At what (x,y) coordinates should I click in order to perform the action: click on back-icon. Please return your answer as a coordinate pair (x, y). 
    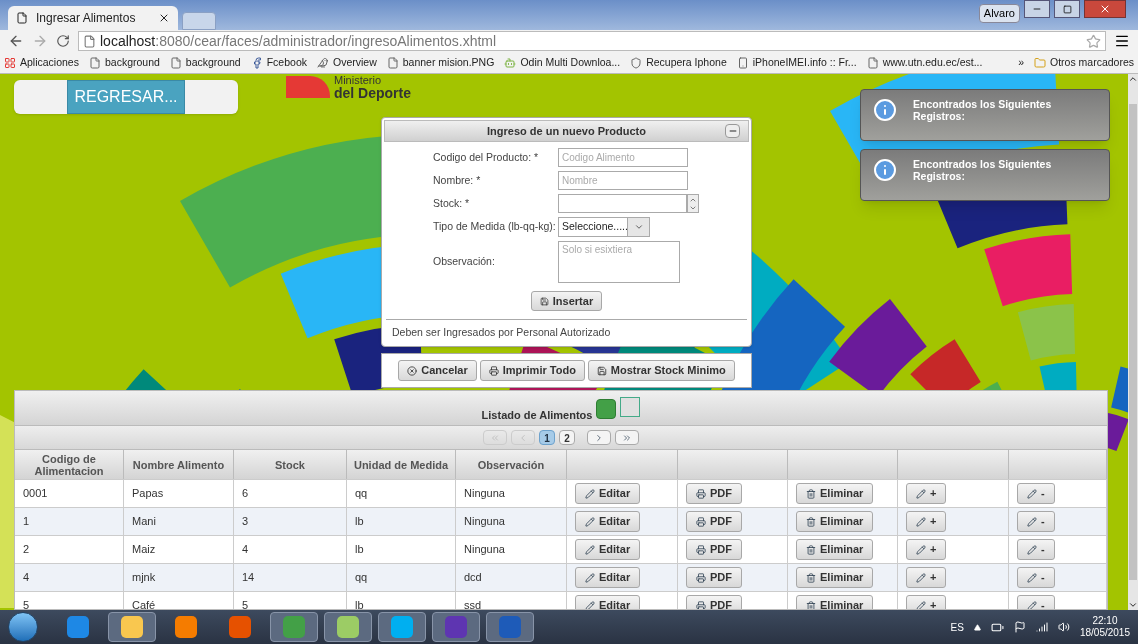
    Looking at the image, I should click on (16, 41).